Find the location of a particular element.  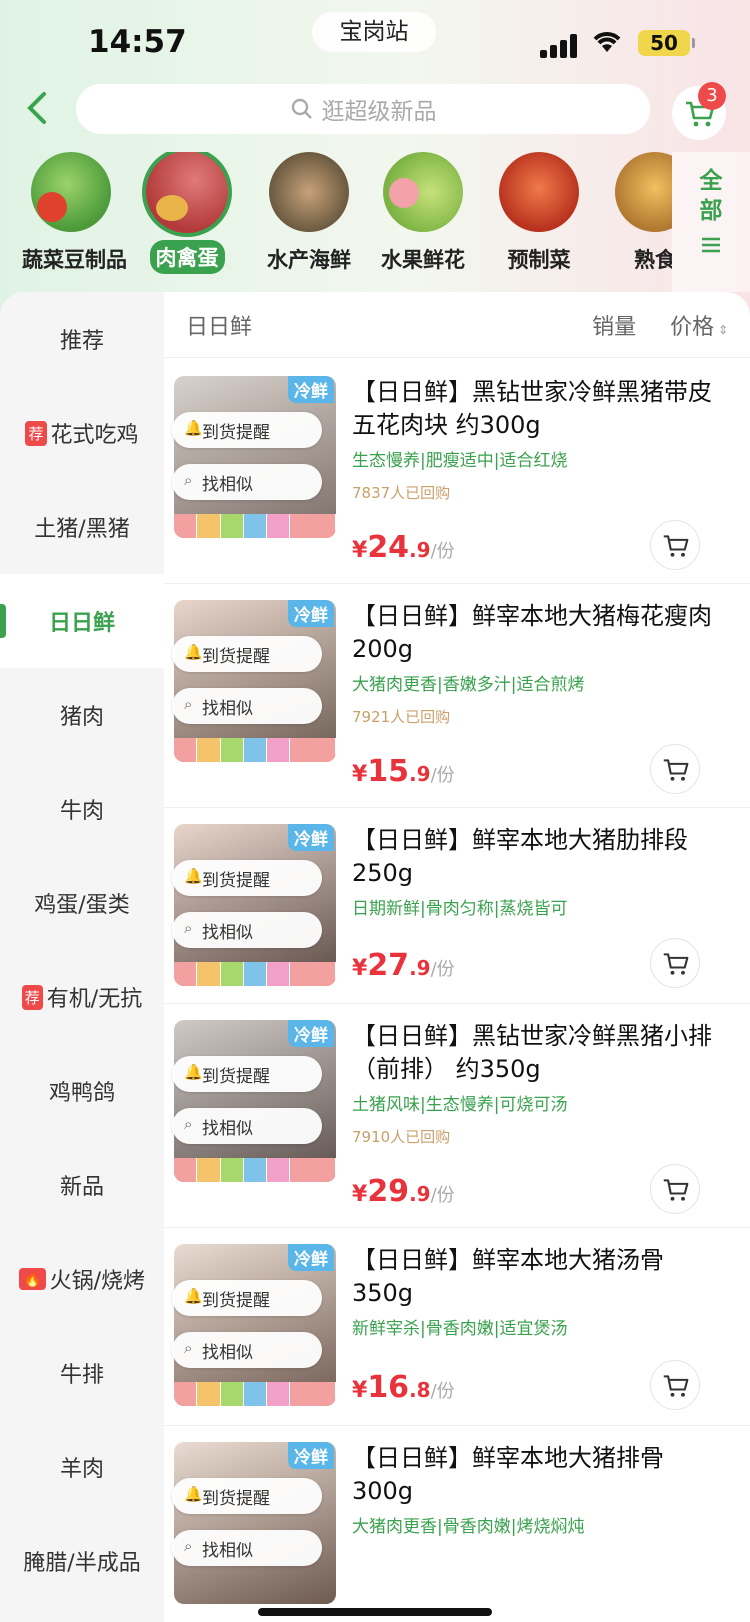

product-price: ¥15.9/份 is located at coordinates (403, 771).